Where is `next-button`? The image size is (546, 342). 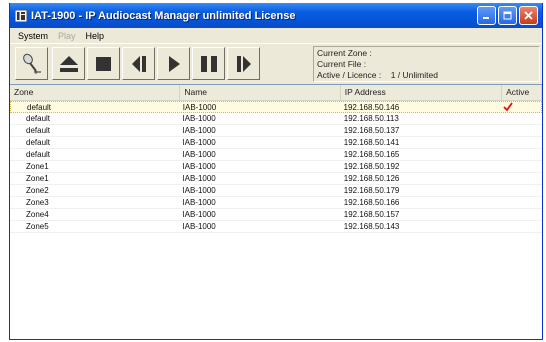
next-button is located at coordinates (243, 63).